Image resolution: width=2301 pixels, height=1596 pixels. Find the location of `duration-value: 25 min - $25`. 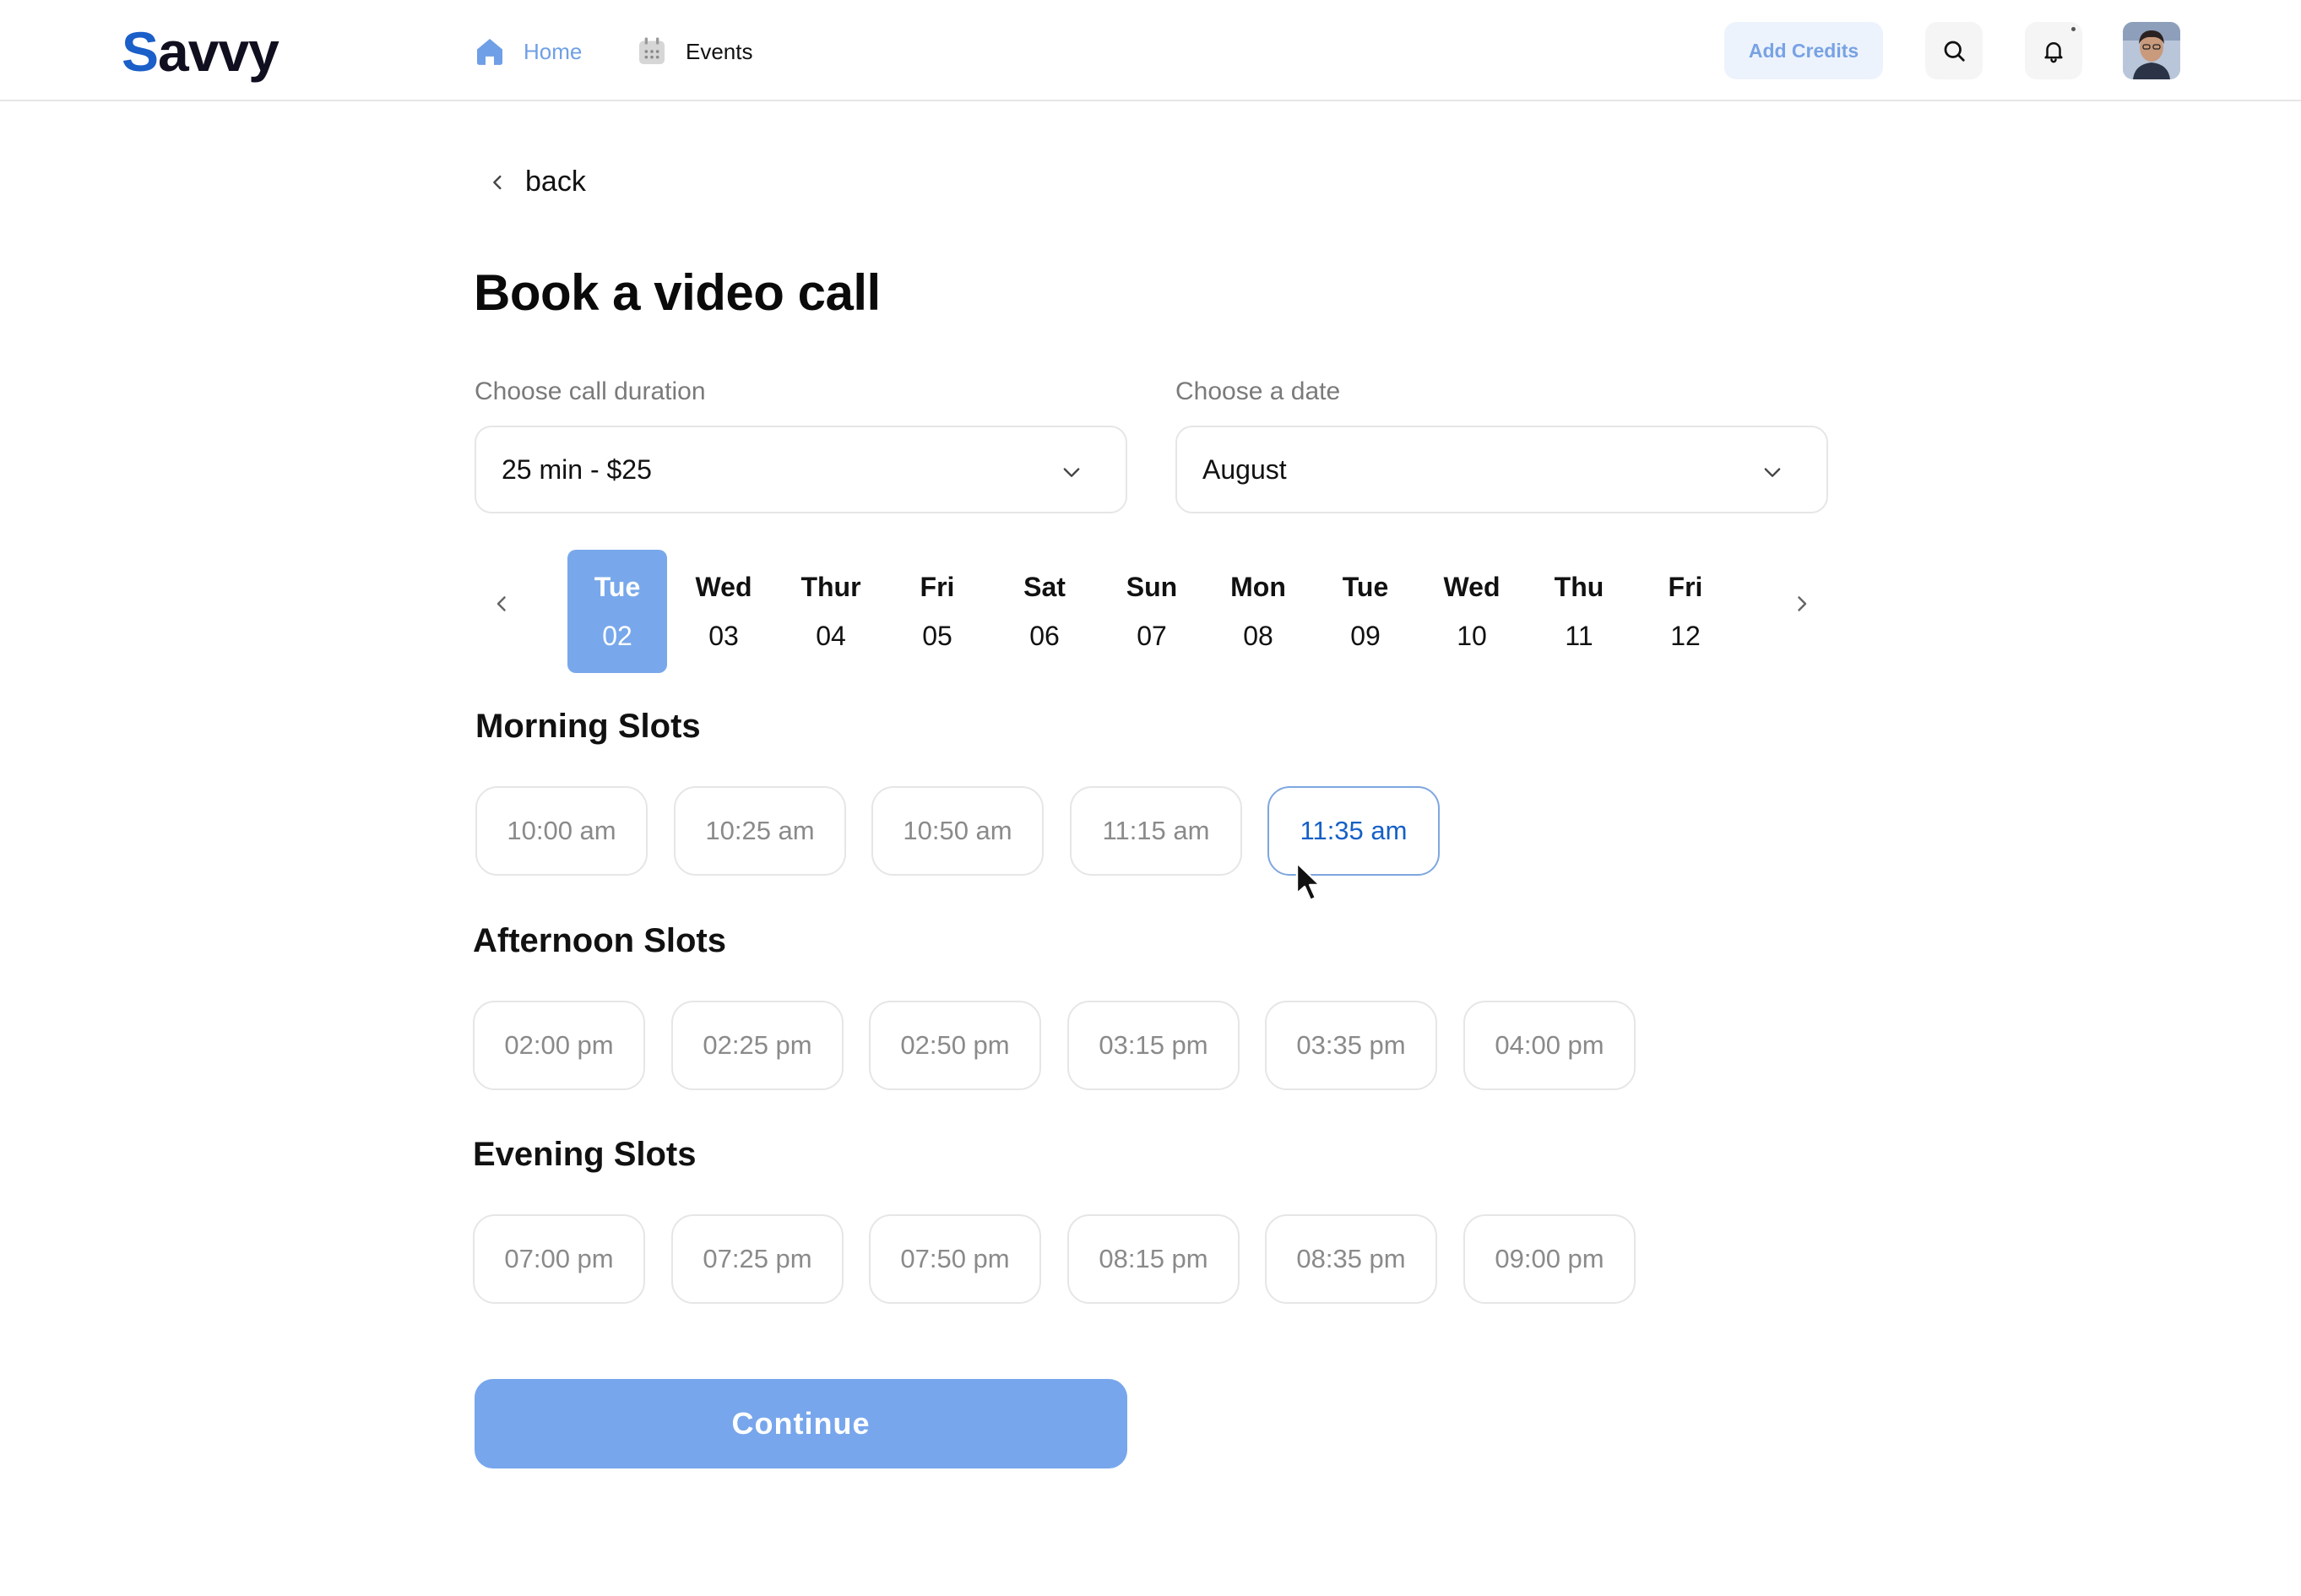

duration-value: 25 min - $25 is located at coordinates (577, 469).